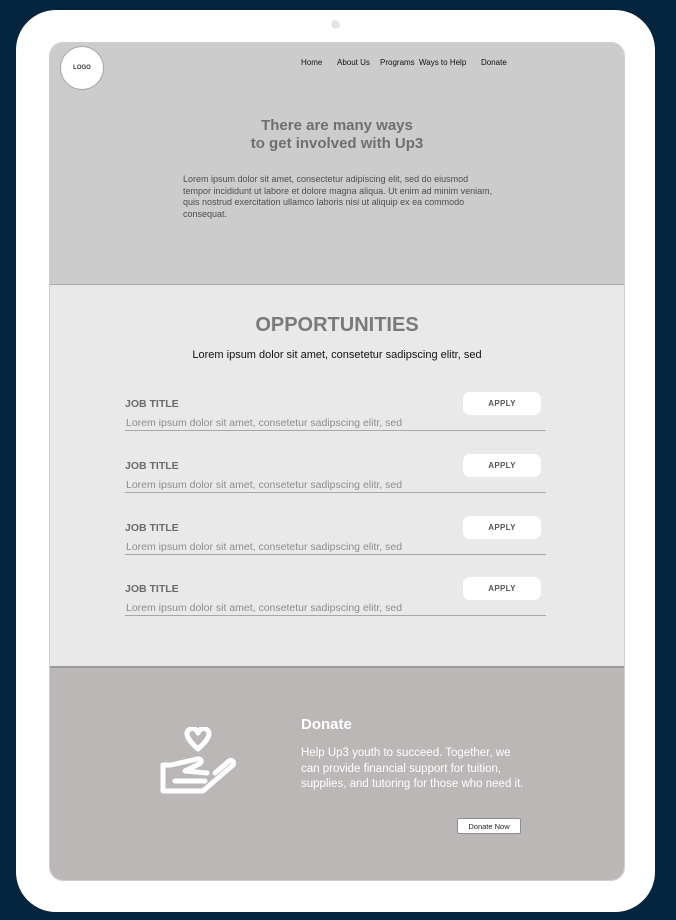 This screenshot has height=920, width=676. I want to click on donate-title: Donate, so click(326, 724).